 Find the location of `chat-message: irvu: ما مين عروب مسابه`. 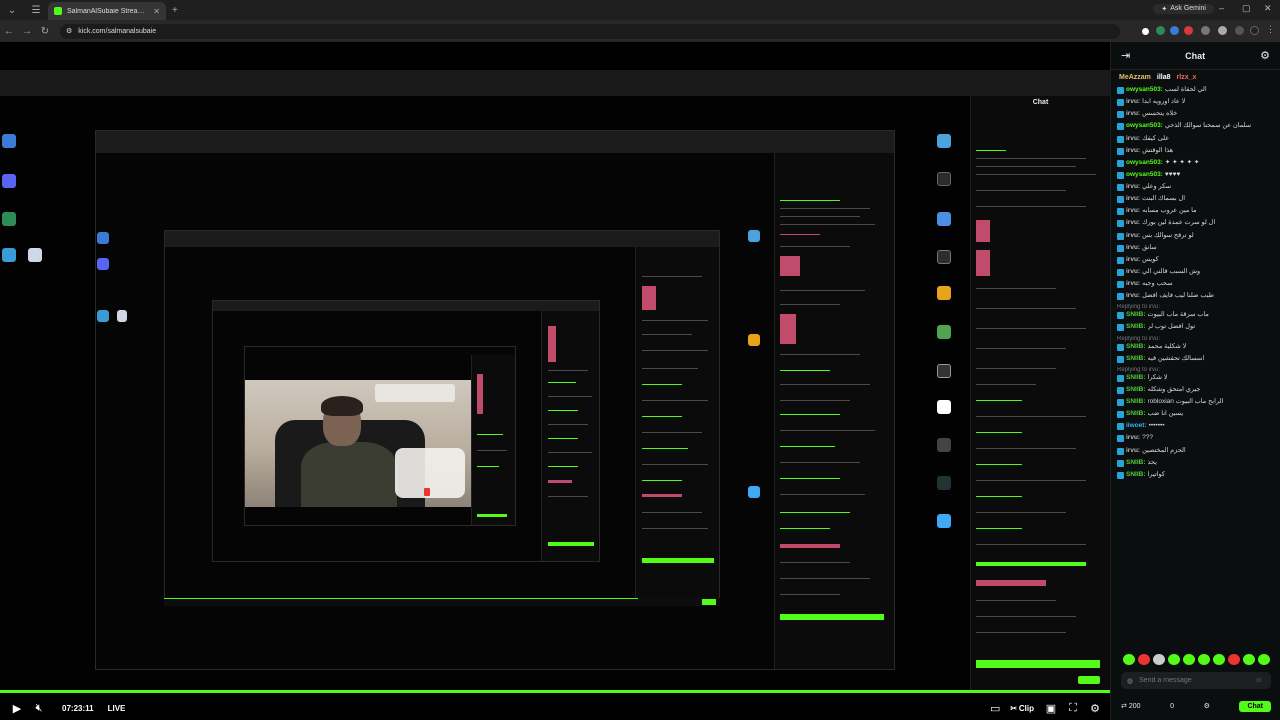

chat-message: irvu: ما مين عروب مسابه is located at coordinates (1196, 211).